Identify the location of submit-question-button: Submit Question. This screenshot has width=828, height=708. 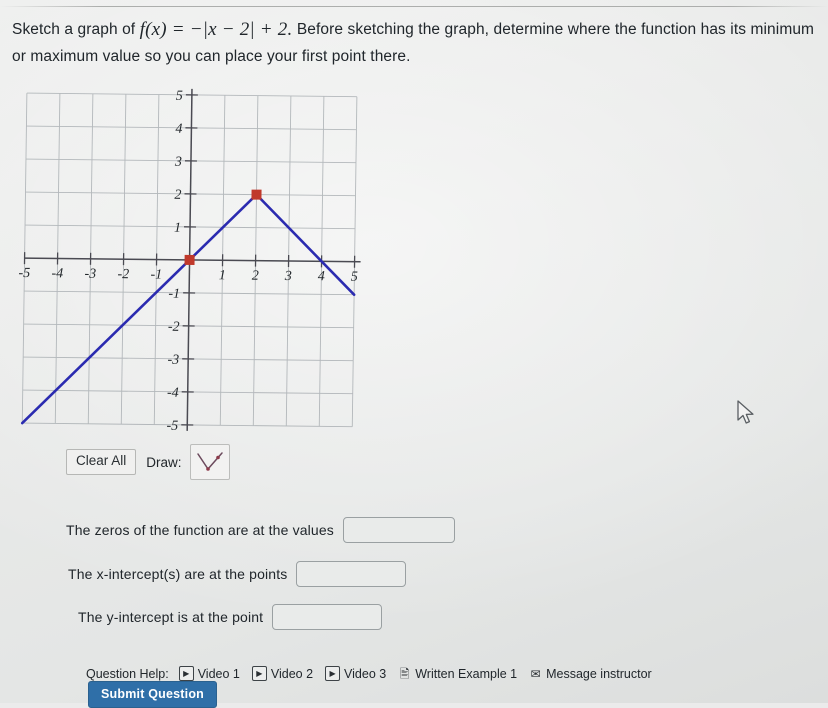
(152, 694).